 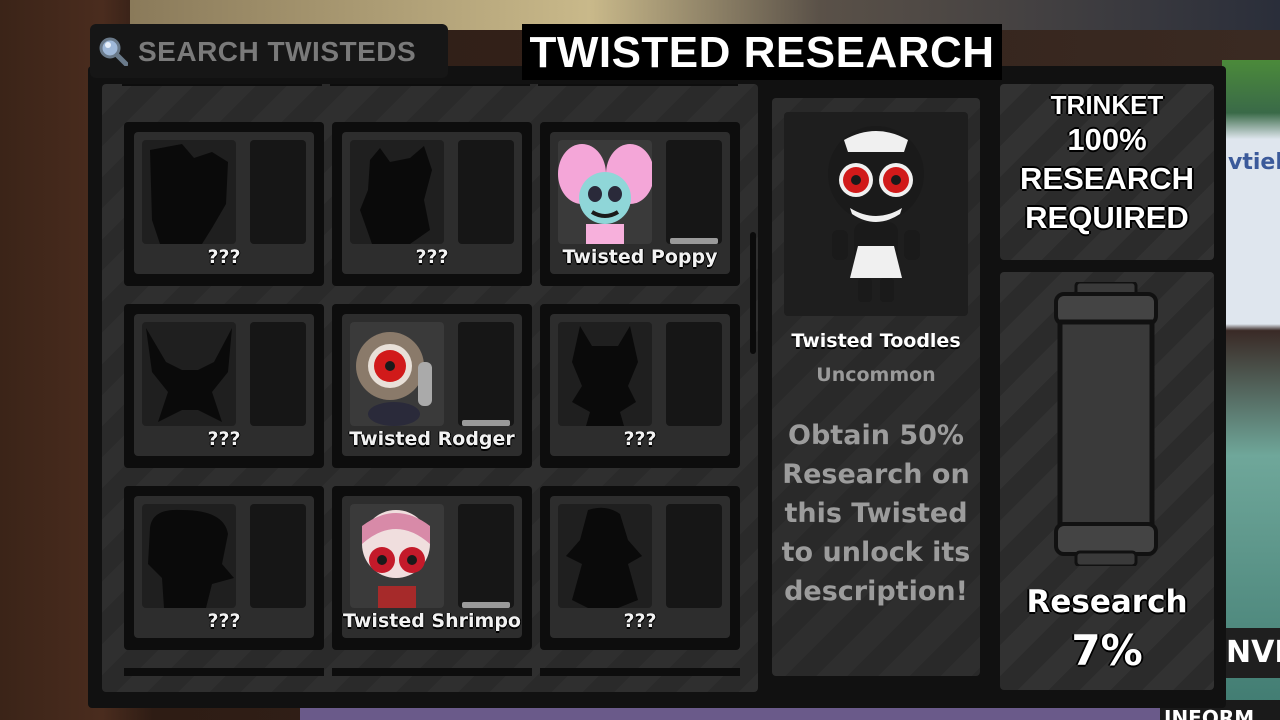 I want to click on background-floor, so click(x=730, y=714).